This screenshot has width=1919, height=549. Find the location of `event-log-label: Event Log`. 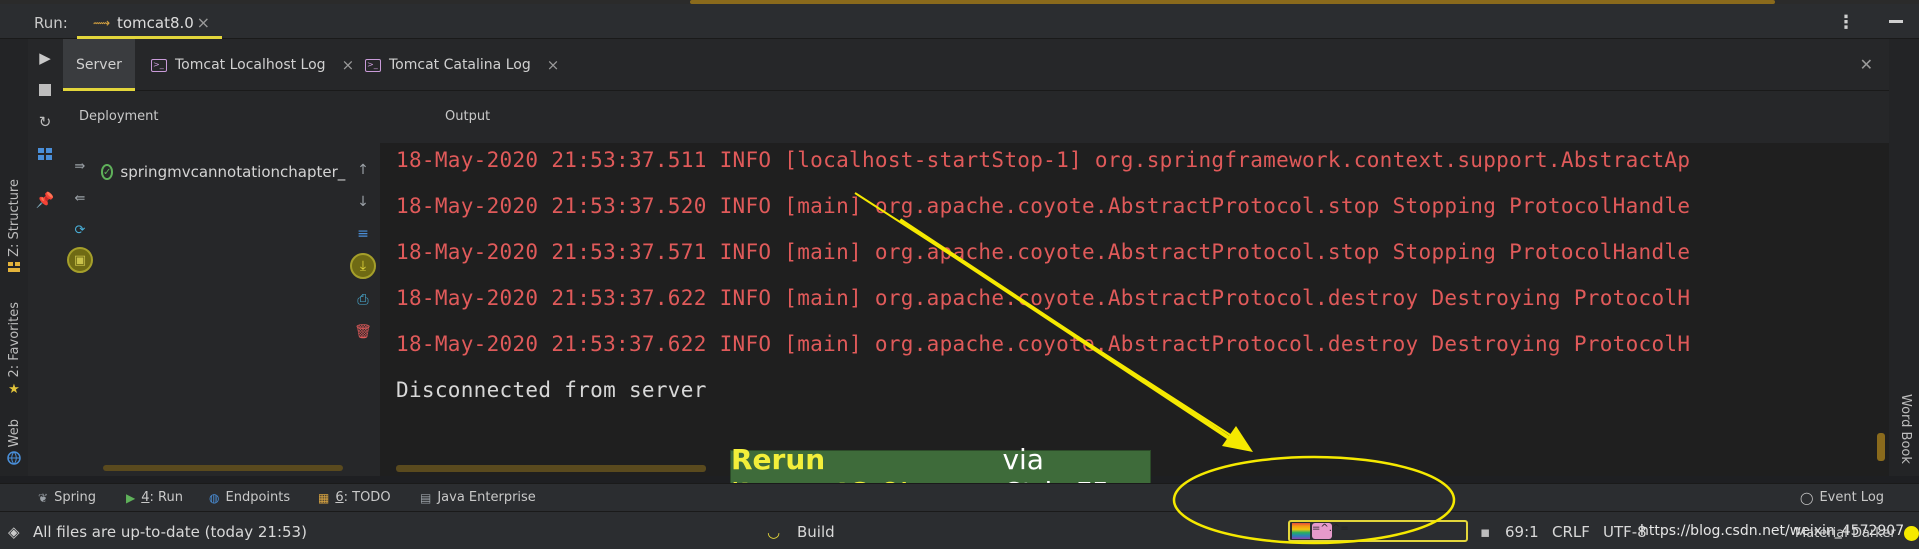

event-log-label: Event Log is located at coordinates (1852, 497).